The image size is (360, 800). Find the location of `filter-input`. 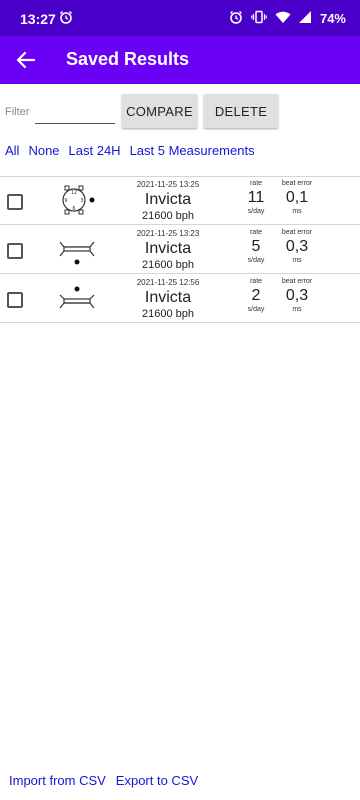

filter-input is located at coordinates (75, 113).